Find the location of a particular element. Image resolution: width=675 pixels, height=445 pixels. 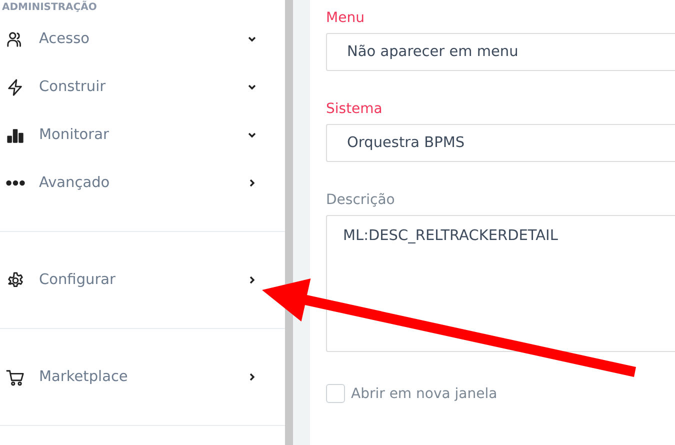

checkbox is located at coordinates (335, 393).